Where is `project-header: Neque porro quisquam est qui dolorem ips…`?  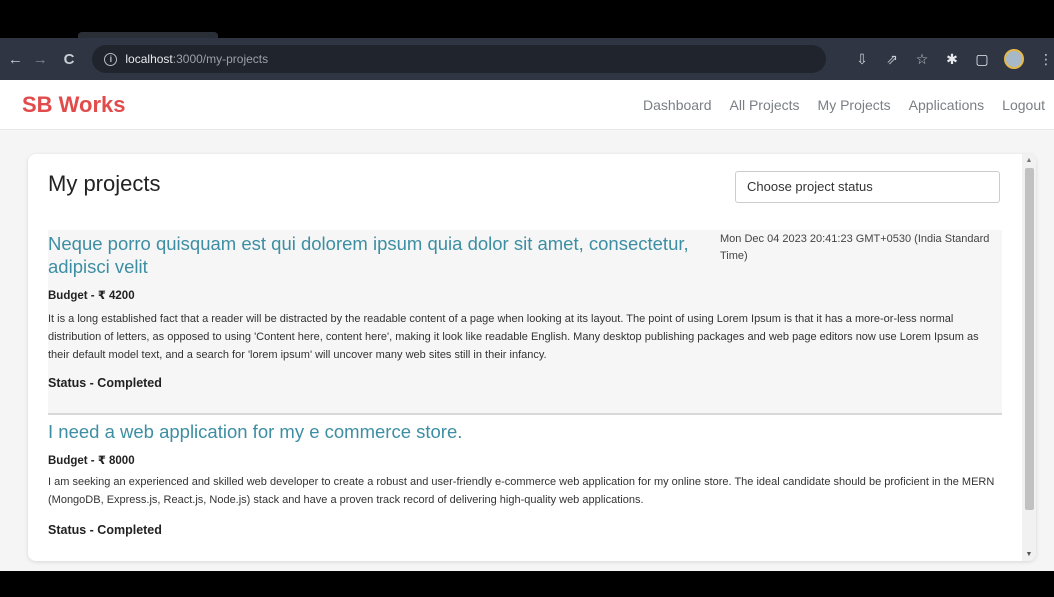 project-header: Neque porro quisquam est qui dolorem ips… is located at coordinates (525, 256).